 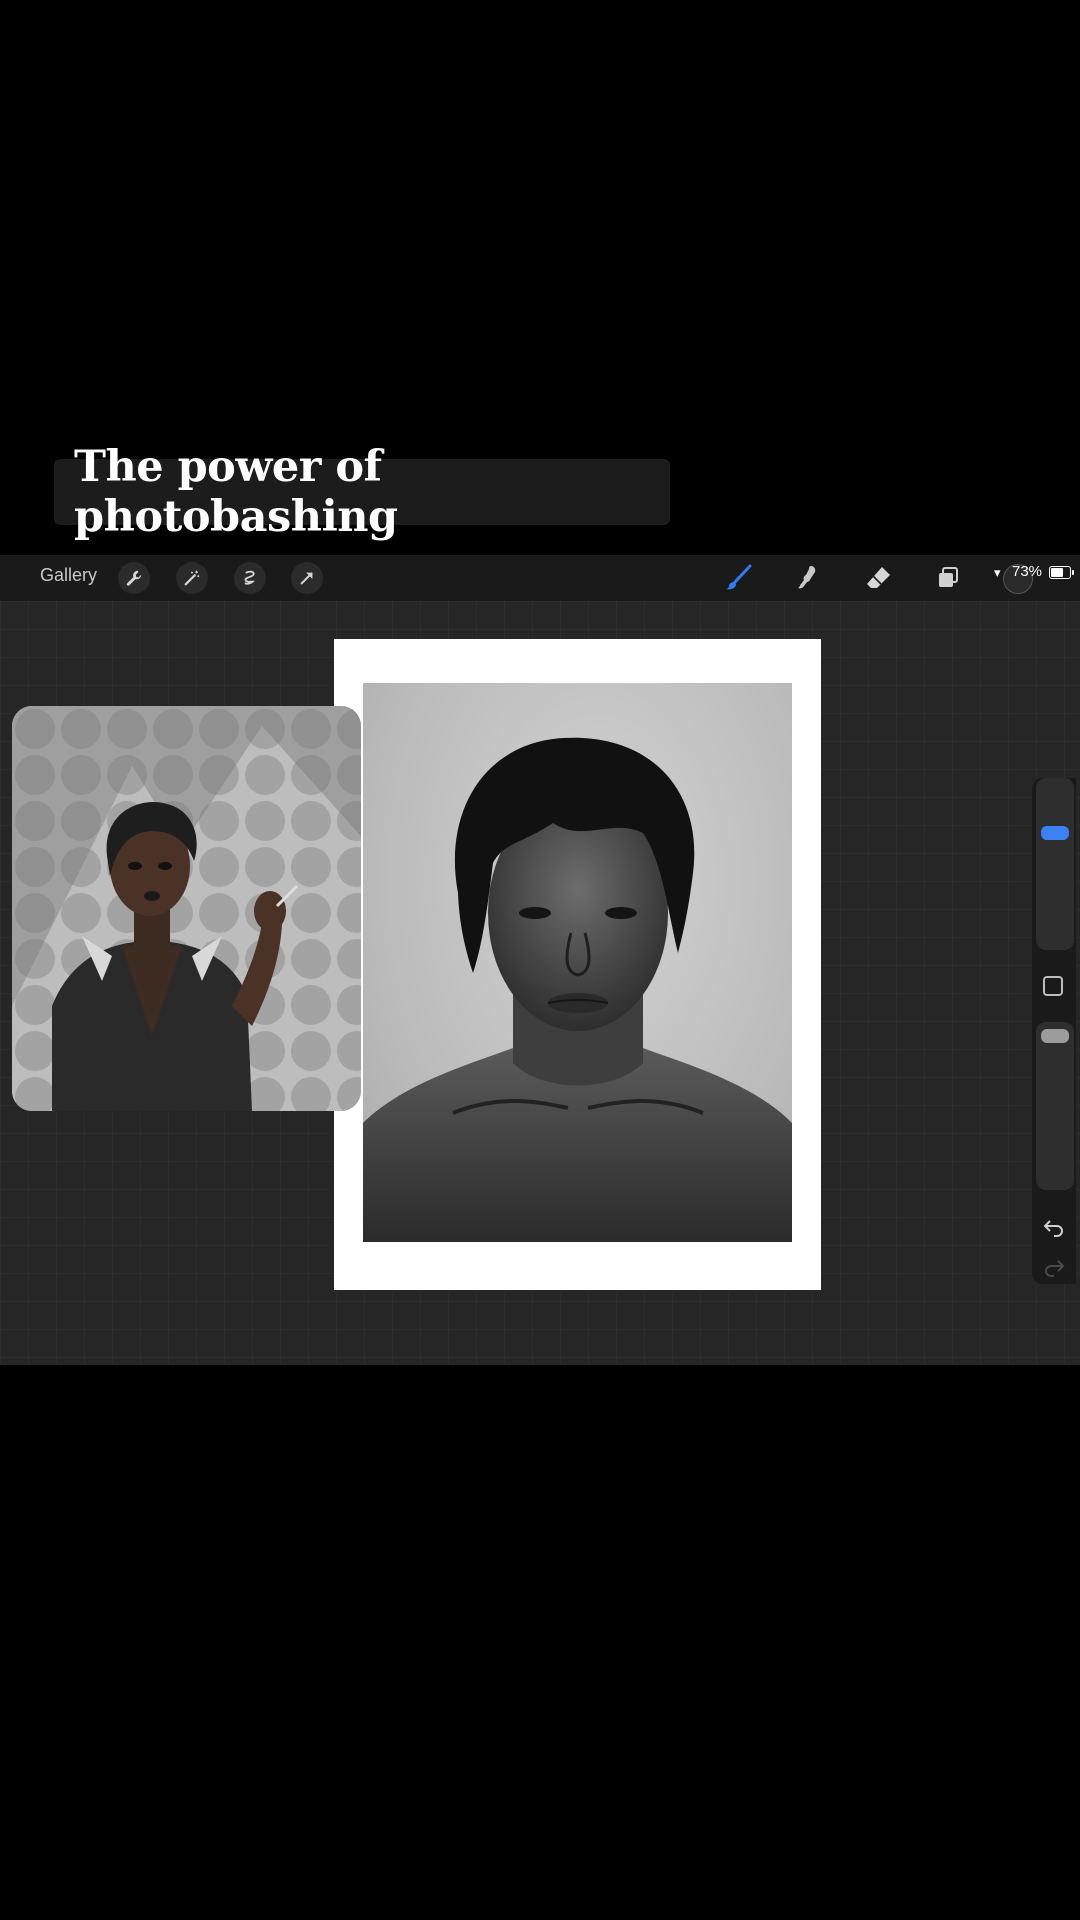 I want to click on gallery-button: Gallery, so click(x=68, y=575).